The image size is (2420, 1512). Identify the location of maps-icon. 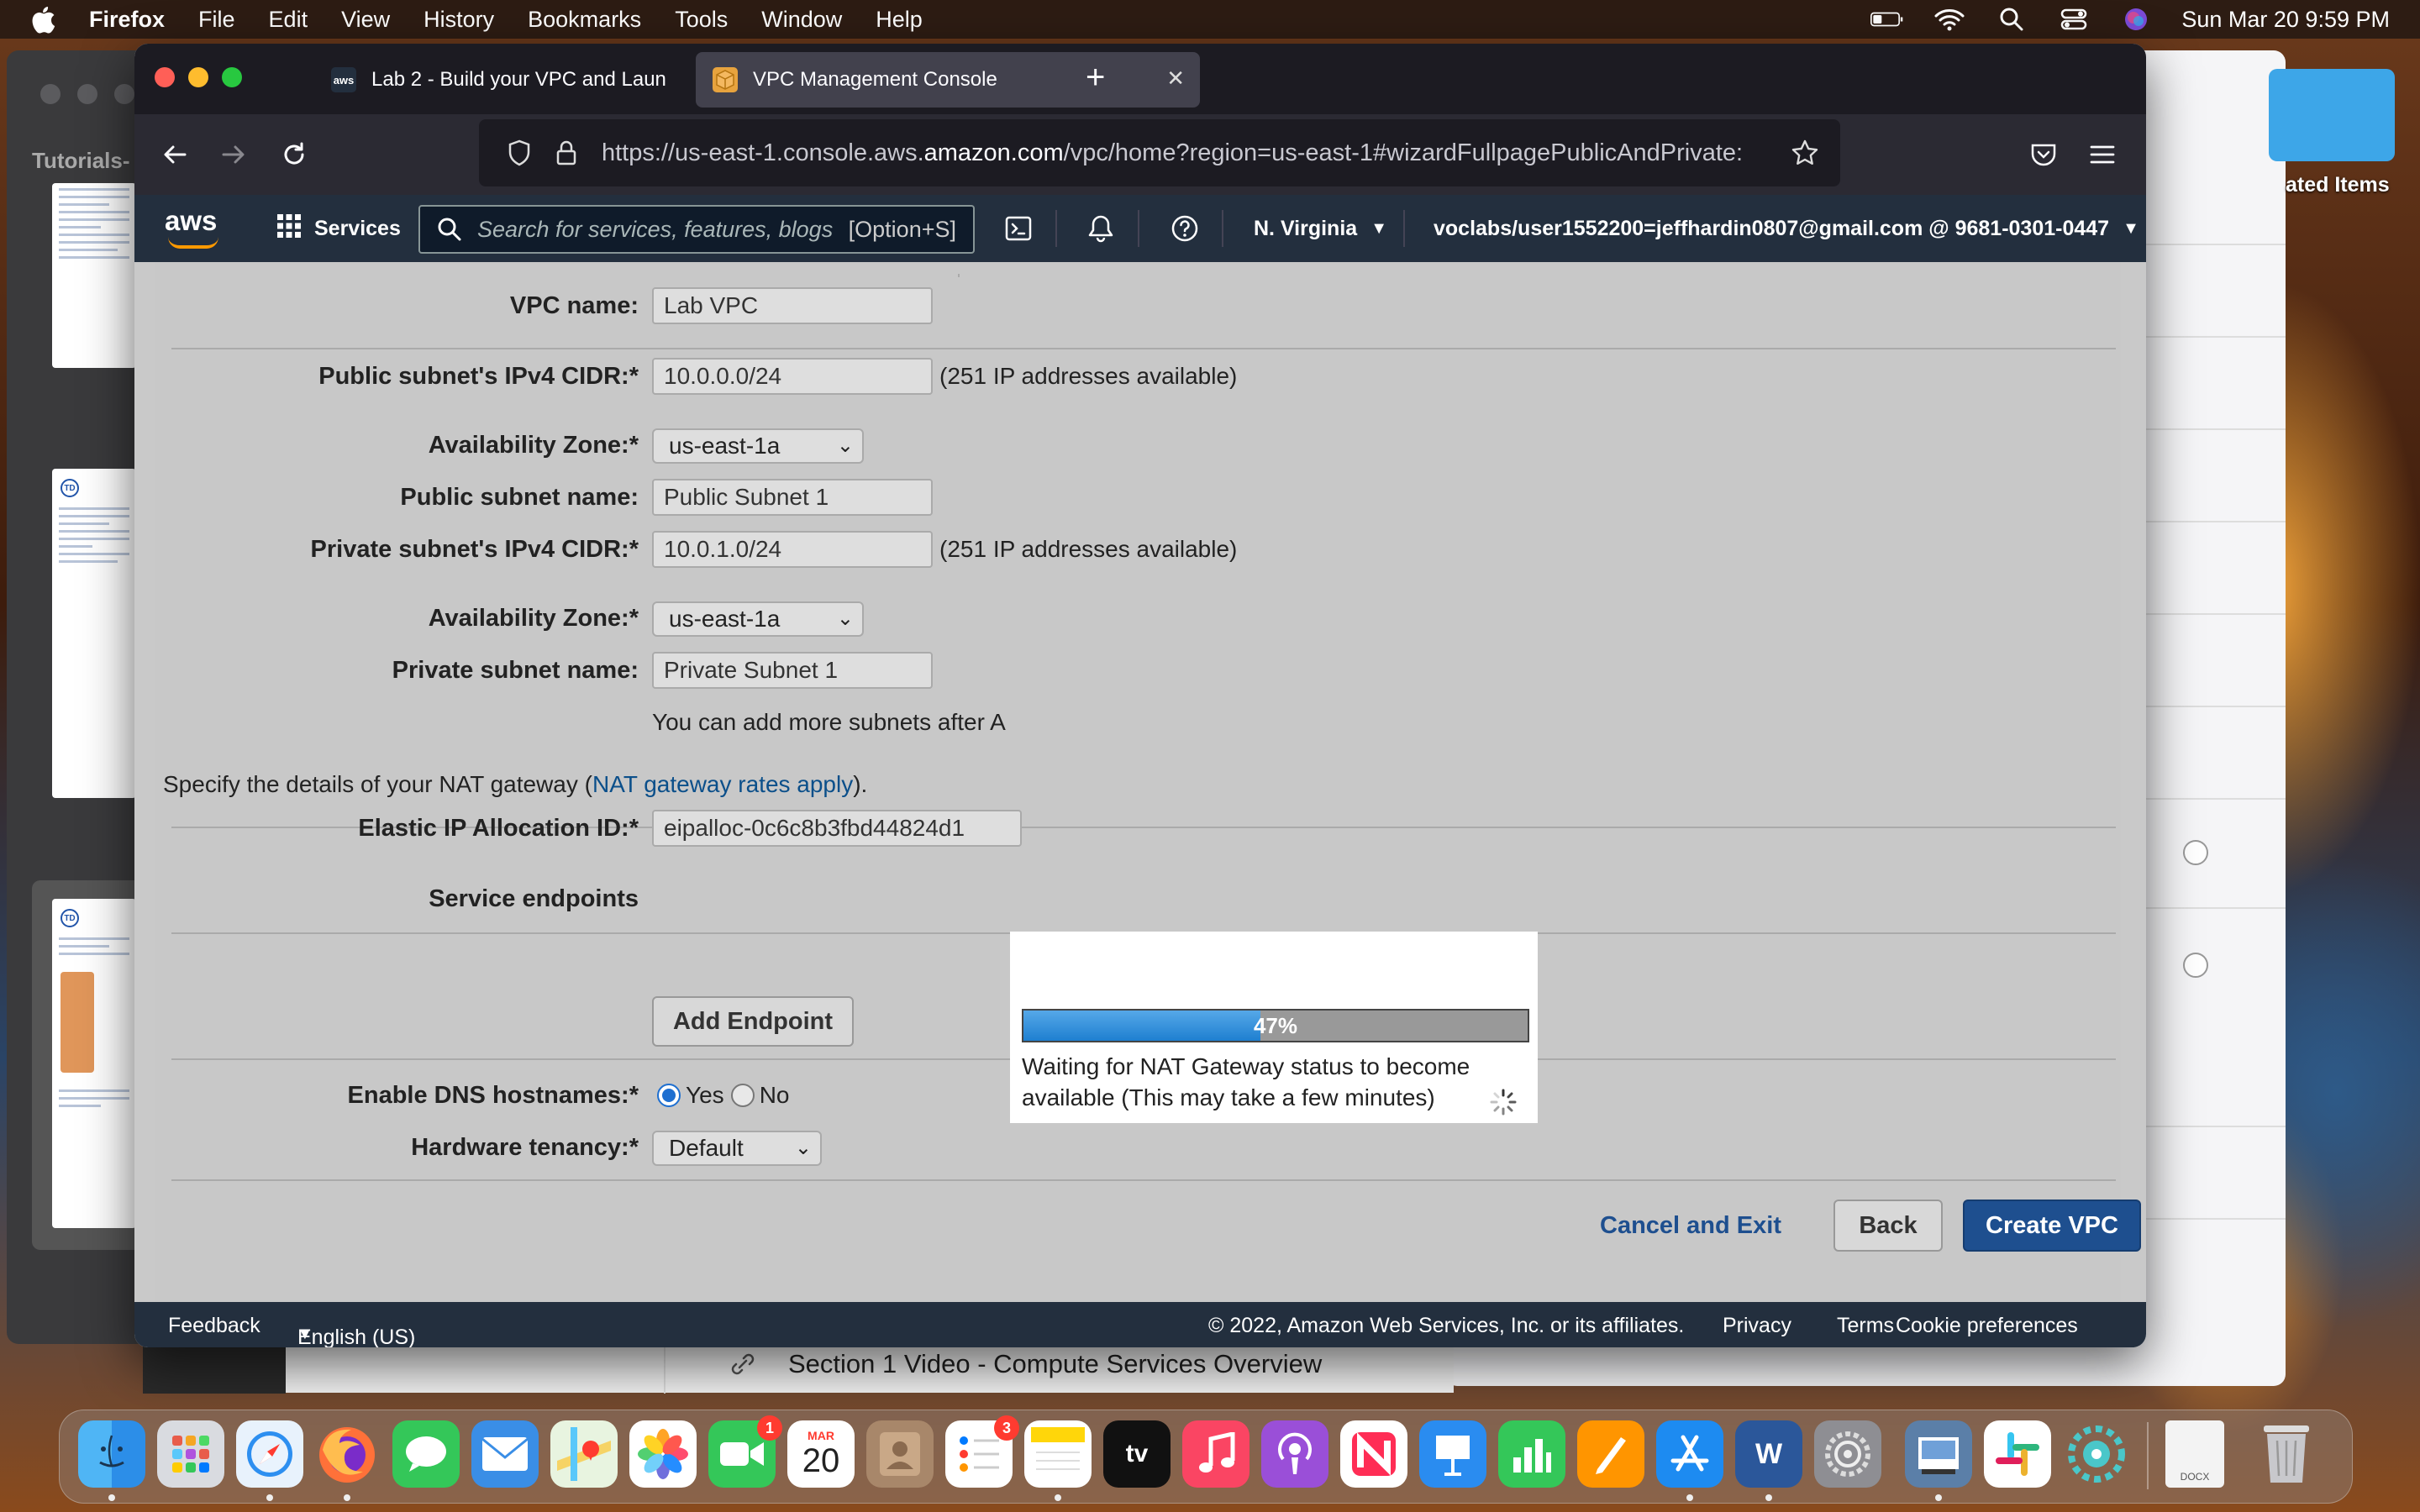
(584, 1454).